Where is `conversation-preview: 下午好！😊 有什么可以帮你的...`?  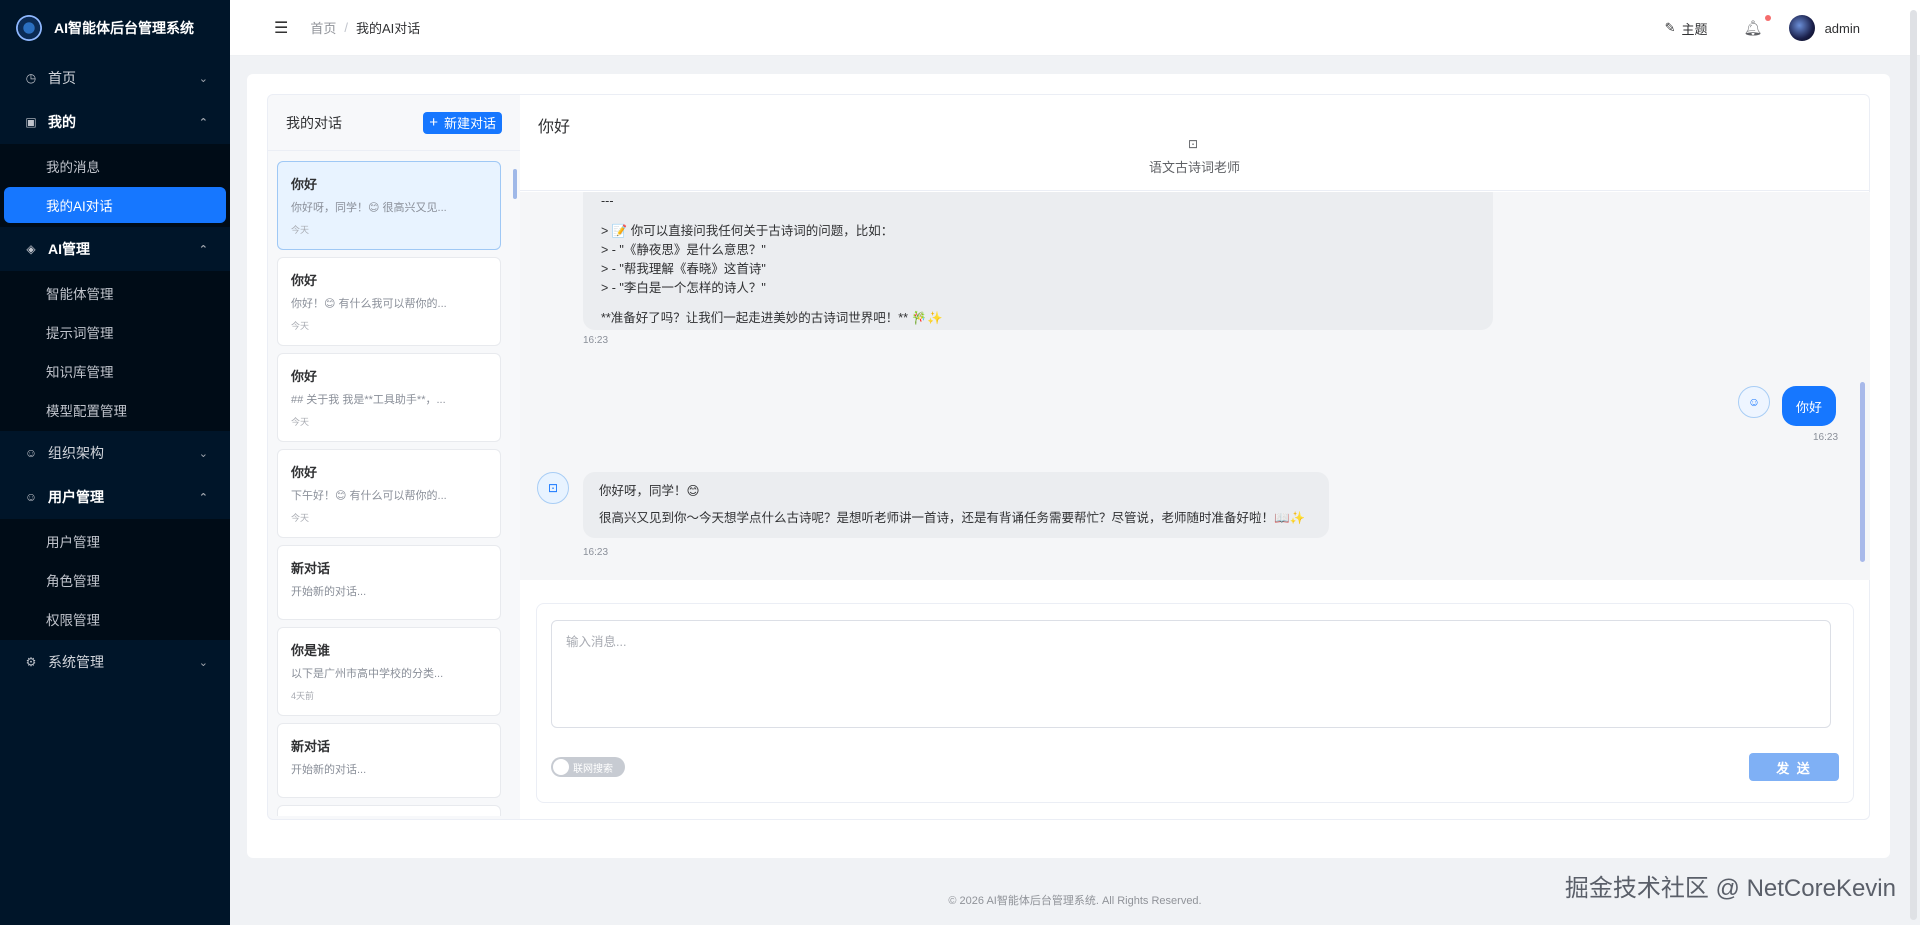 conversation-preview: 下午好！😊 有什么可以帮你的... is located at coordinates (369, 496).